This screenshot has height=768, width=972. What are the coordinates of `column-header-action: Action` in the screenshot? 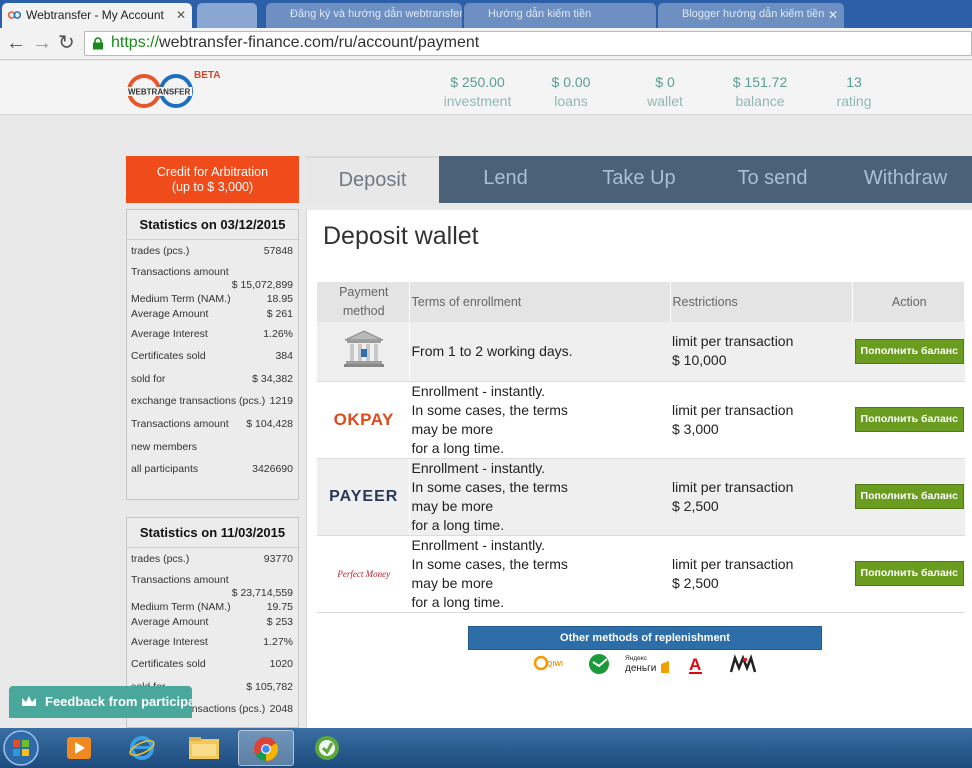 It's located at (908, 302).